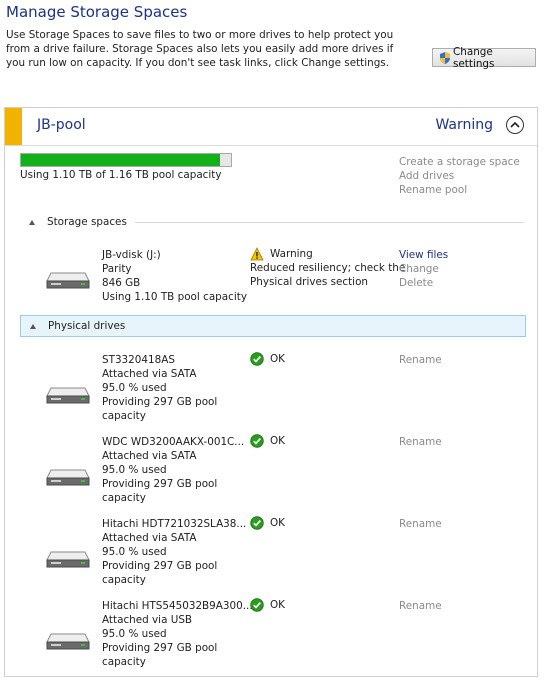  What do you see at coordinates (138, 360) in the screenshot?
I see `drive-name: ST3320418AS` at bounding box center [138, 360].